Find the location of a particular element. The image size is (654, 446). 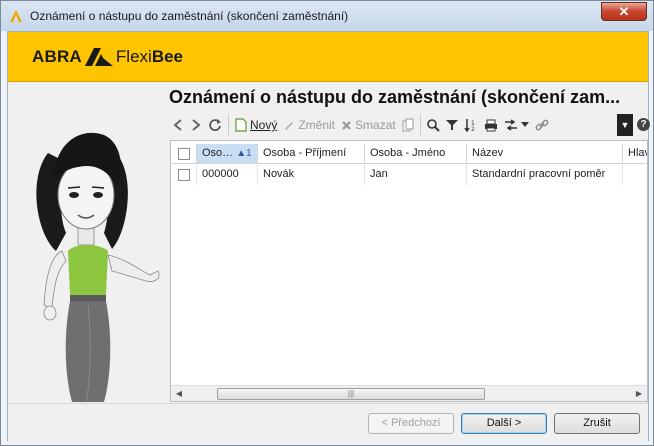

search-button is located at coordinates (433, 125).